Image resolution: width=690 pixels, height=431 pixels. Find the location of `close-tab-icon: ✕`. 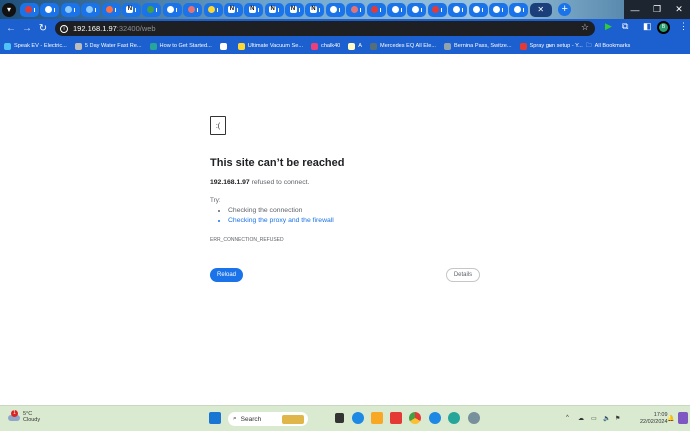

close-tab-icon: ✕ is located at coordinates (540, 9).